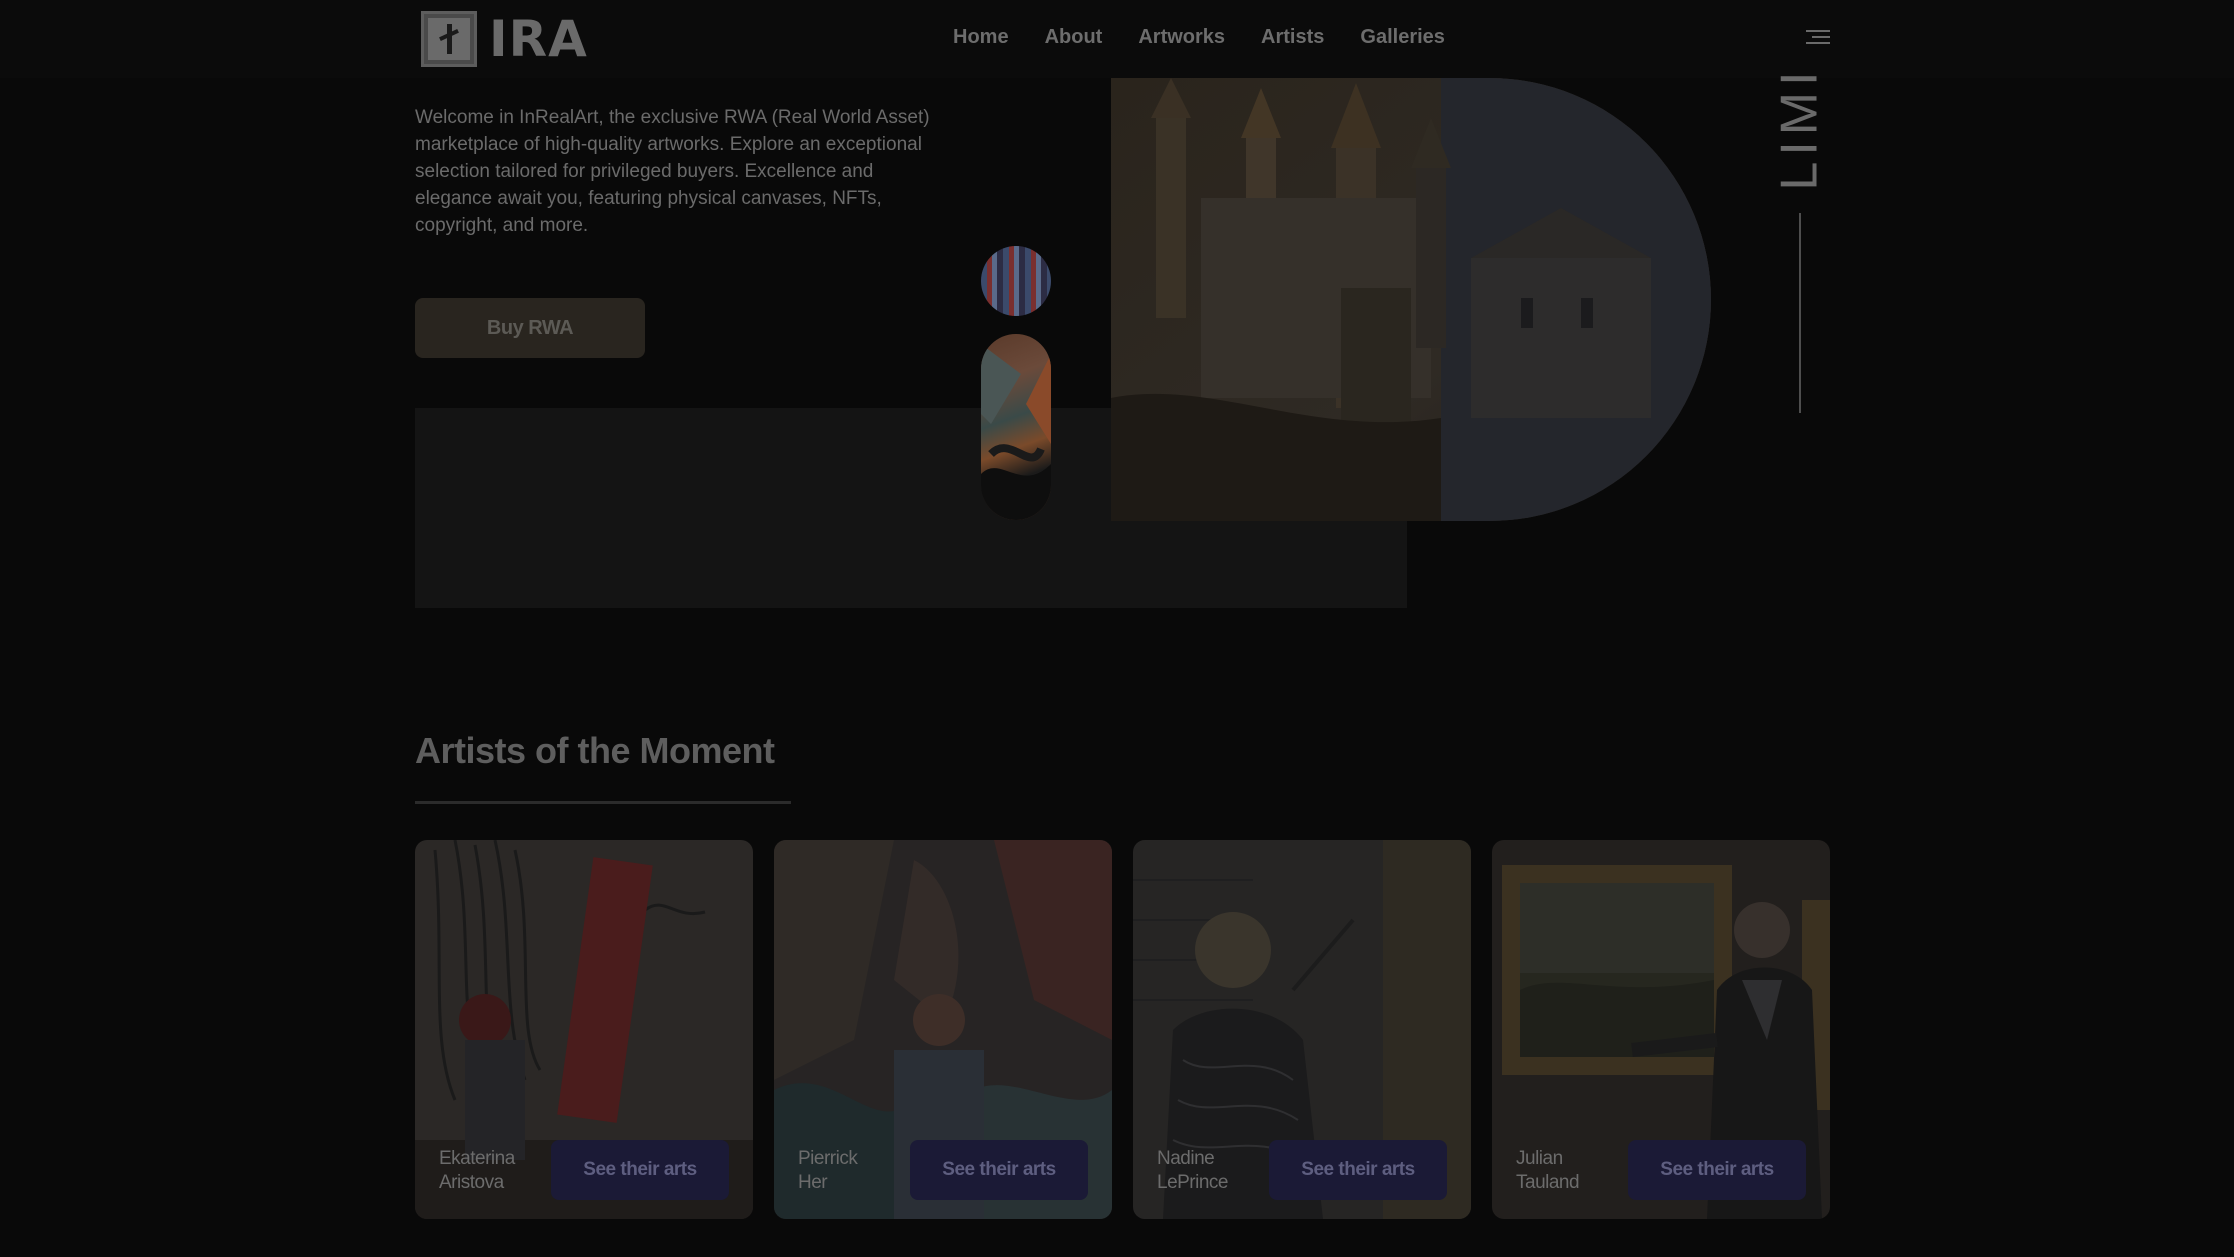 Image resolution: width=2234 pixels, height=1257 pixels. What do you see at coordinates (1302, 1029) in the screenshot?
I see `artist-card: Nadine LePrince See their arts` at bounding box center [1302, 1029].